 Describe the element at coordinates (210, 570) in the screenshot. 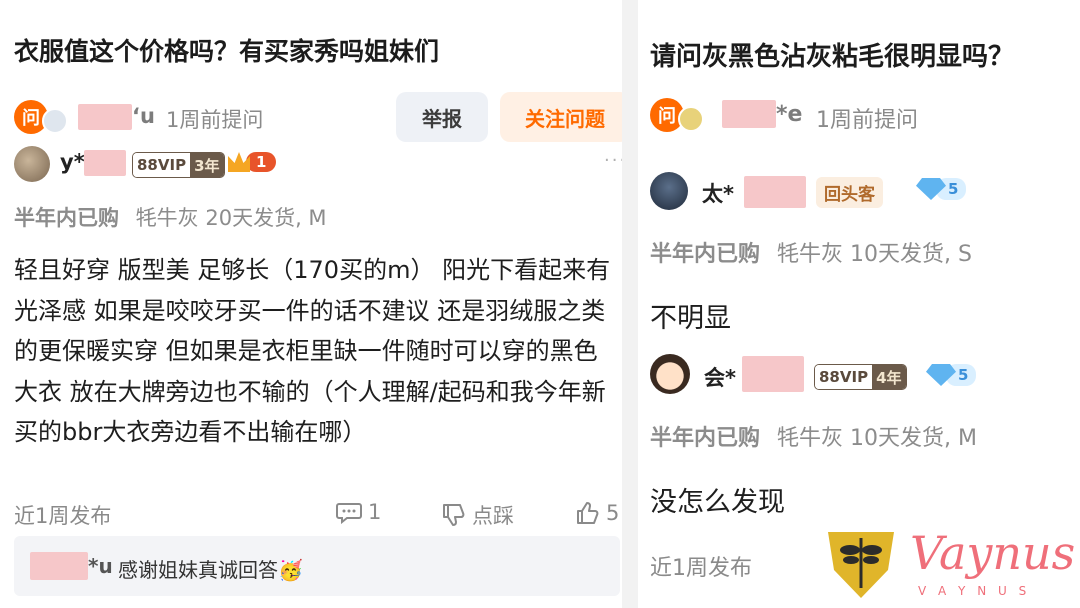

I see `reply-text: 感谢姐妹真诚回答🥳` at that location.